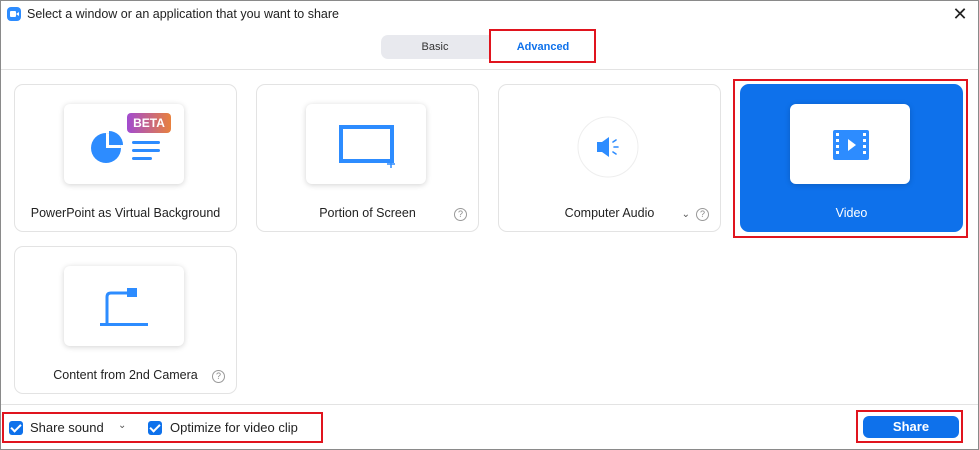  What do you see at coordinates (124, 144) in the screenshot?
I see `option-thumbnail: BETA` at bounding box center [124, 144].